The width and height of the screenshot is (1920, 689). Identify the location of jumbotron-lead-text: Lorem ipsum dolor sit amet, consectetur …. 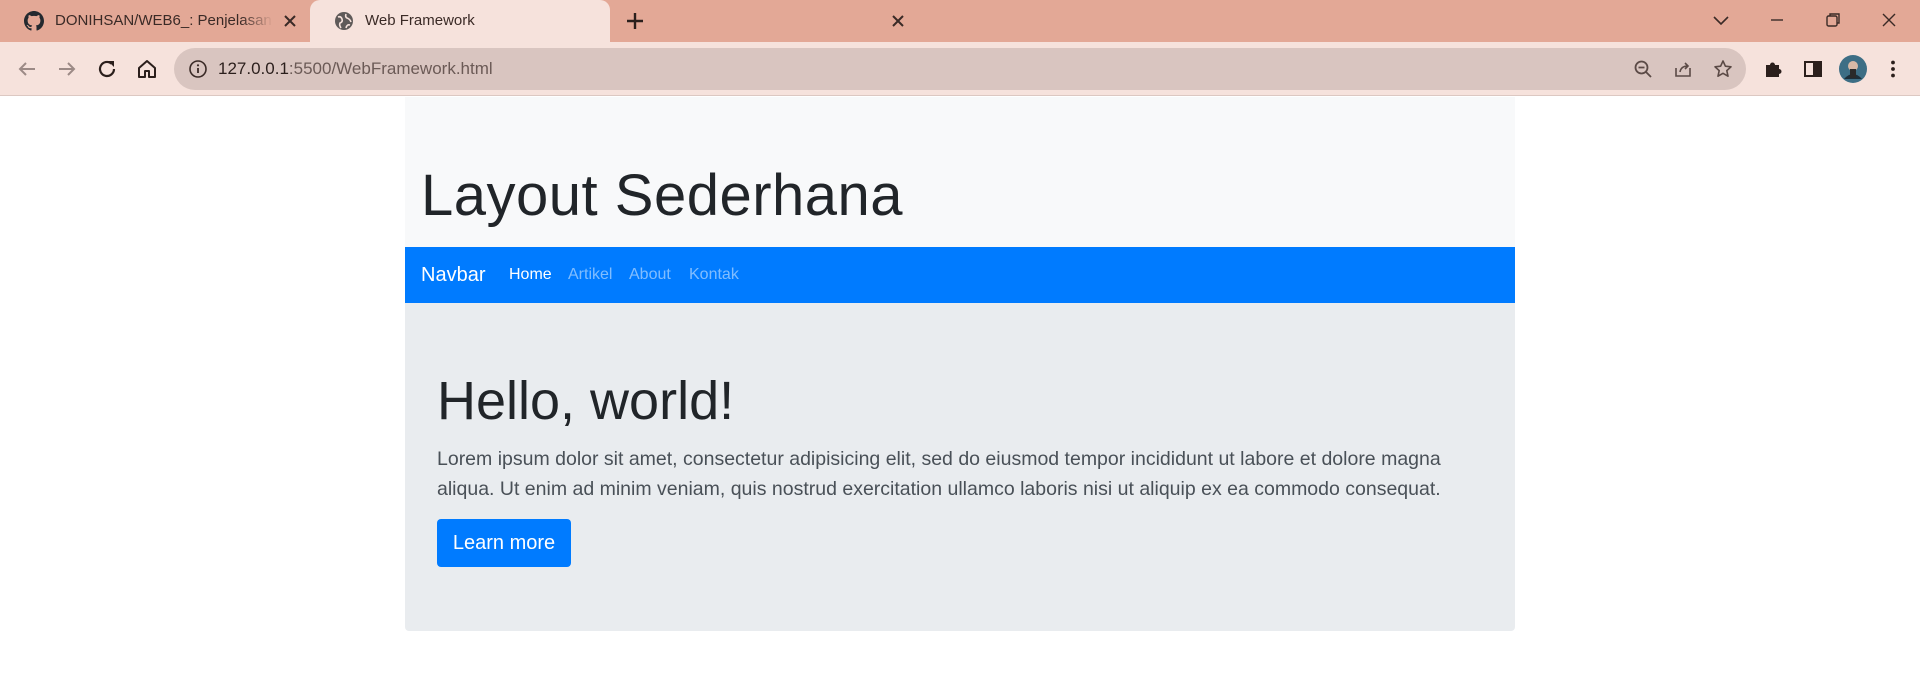
(939, 474).